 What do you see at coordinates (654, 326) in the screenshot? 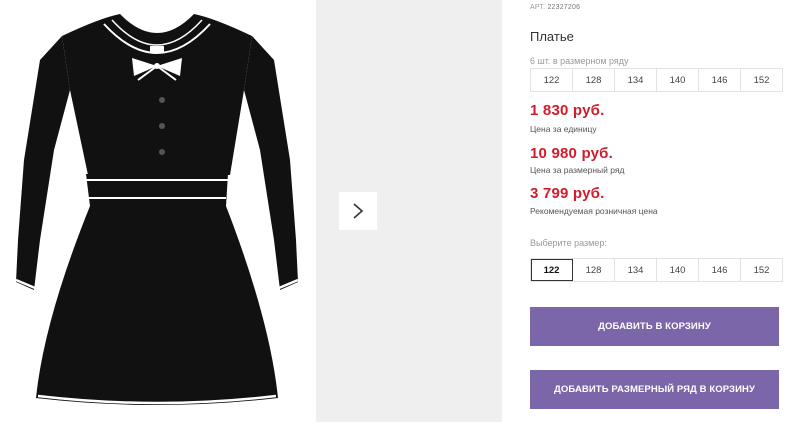
I see `add-to-cart-button: ДОБАВИТЬ В КОРЗИНУ` at bounding box center [654, 326].